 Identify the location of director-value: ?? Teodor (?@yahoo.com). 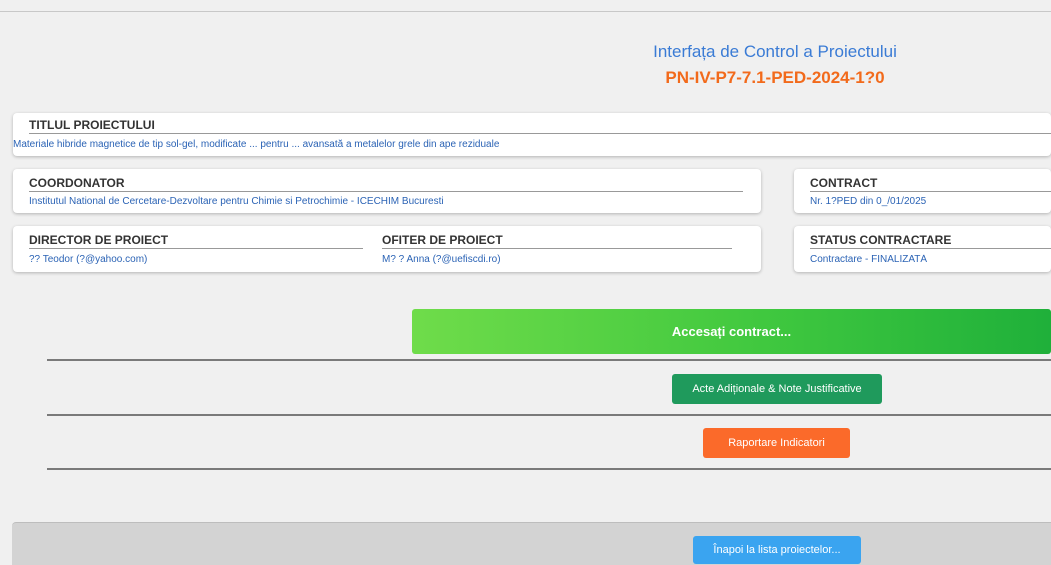
(88, 259).